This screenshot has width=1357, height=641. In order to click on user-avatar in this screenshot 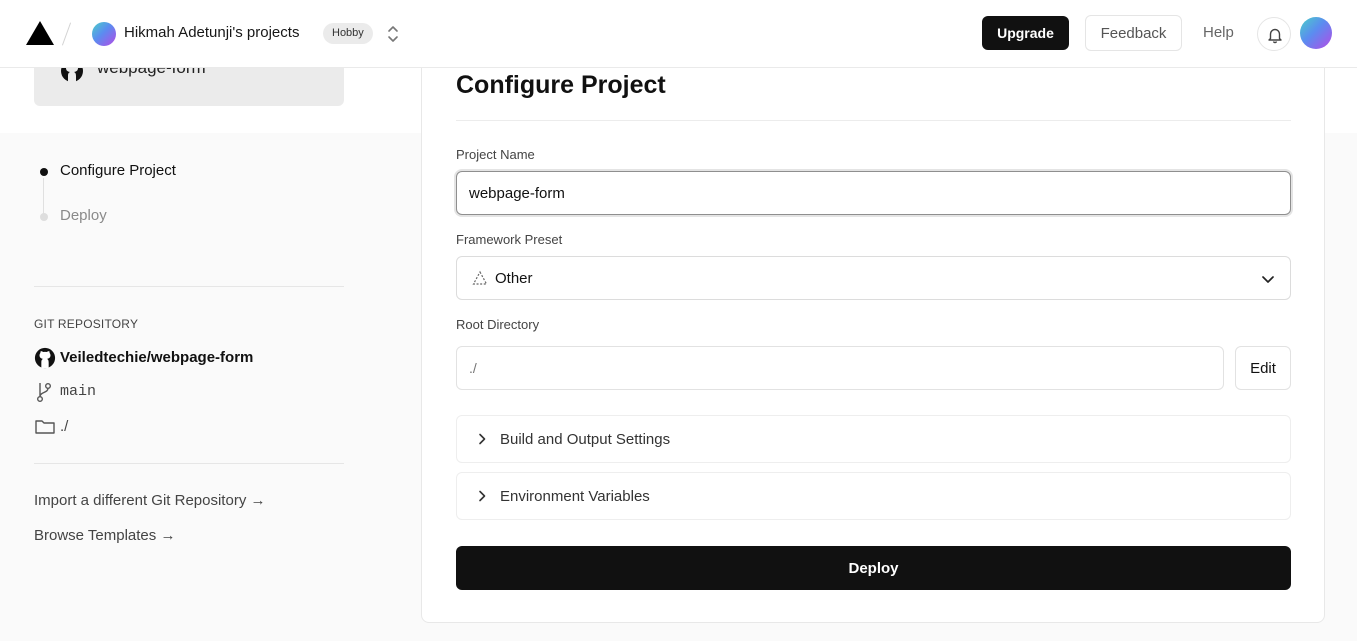, I will do `click(1316, 33)`.